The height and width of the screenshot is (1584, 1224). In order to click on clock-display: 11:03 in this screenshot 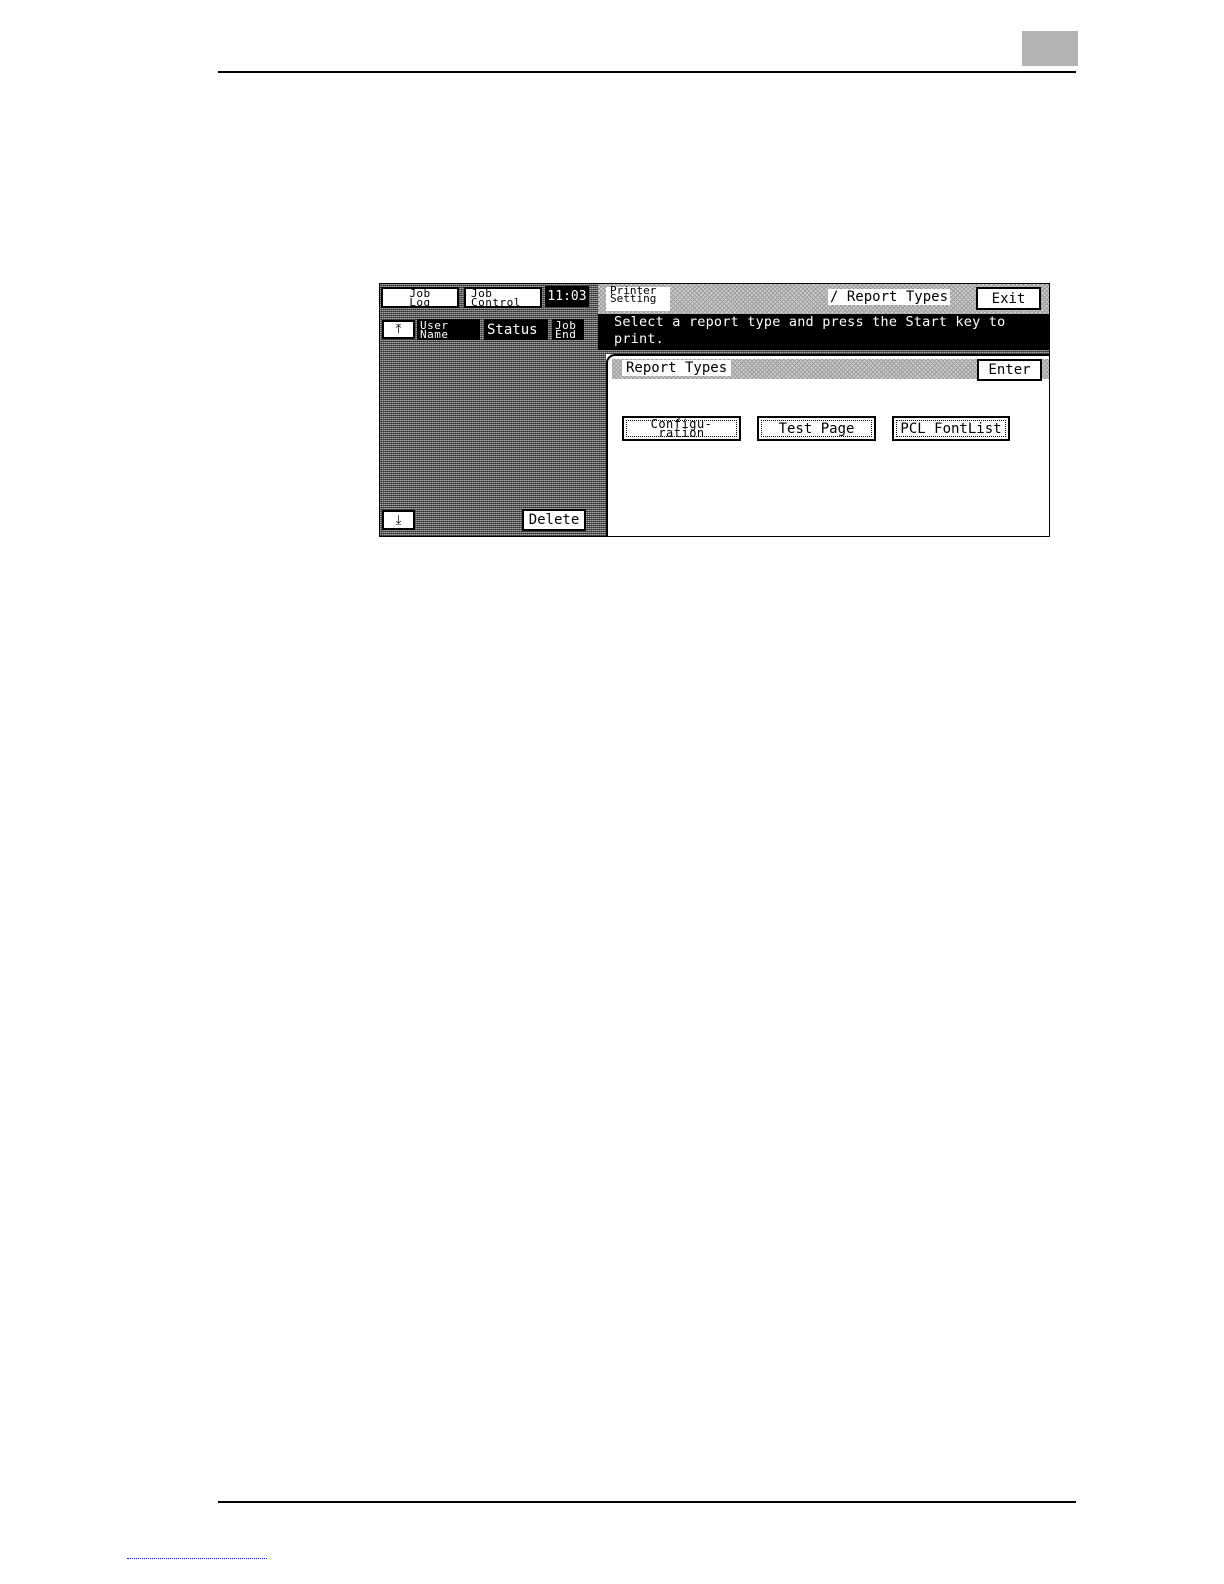, I will do `click(567, 296)`.